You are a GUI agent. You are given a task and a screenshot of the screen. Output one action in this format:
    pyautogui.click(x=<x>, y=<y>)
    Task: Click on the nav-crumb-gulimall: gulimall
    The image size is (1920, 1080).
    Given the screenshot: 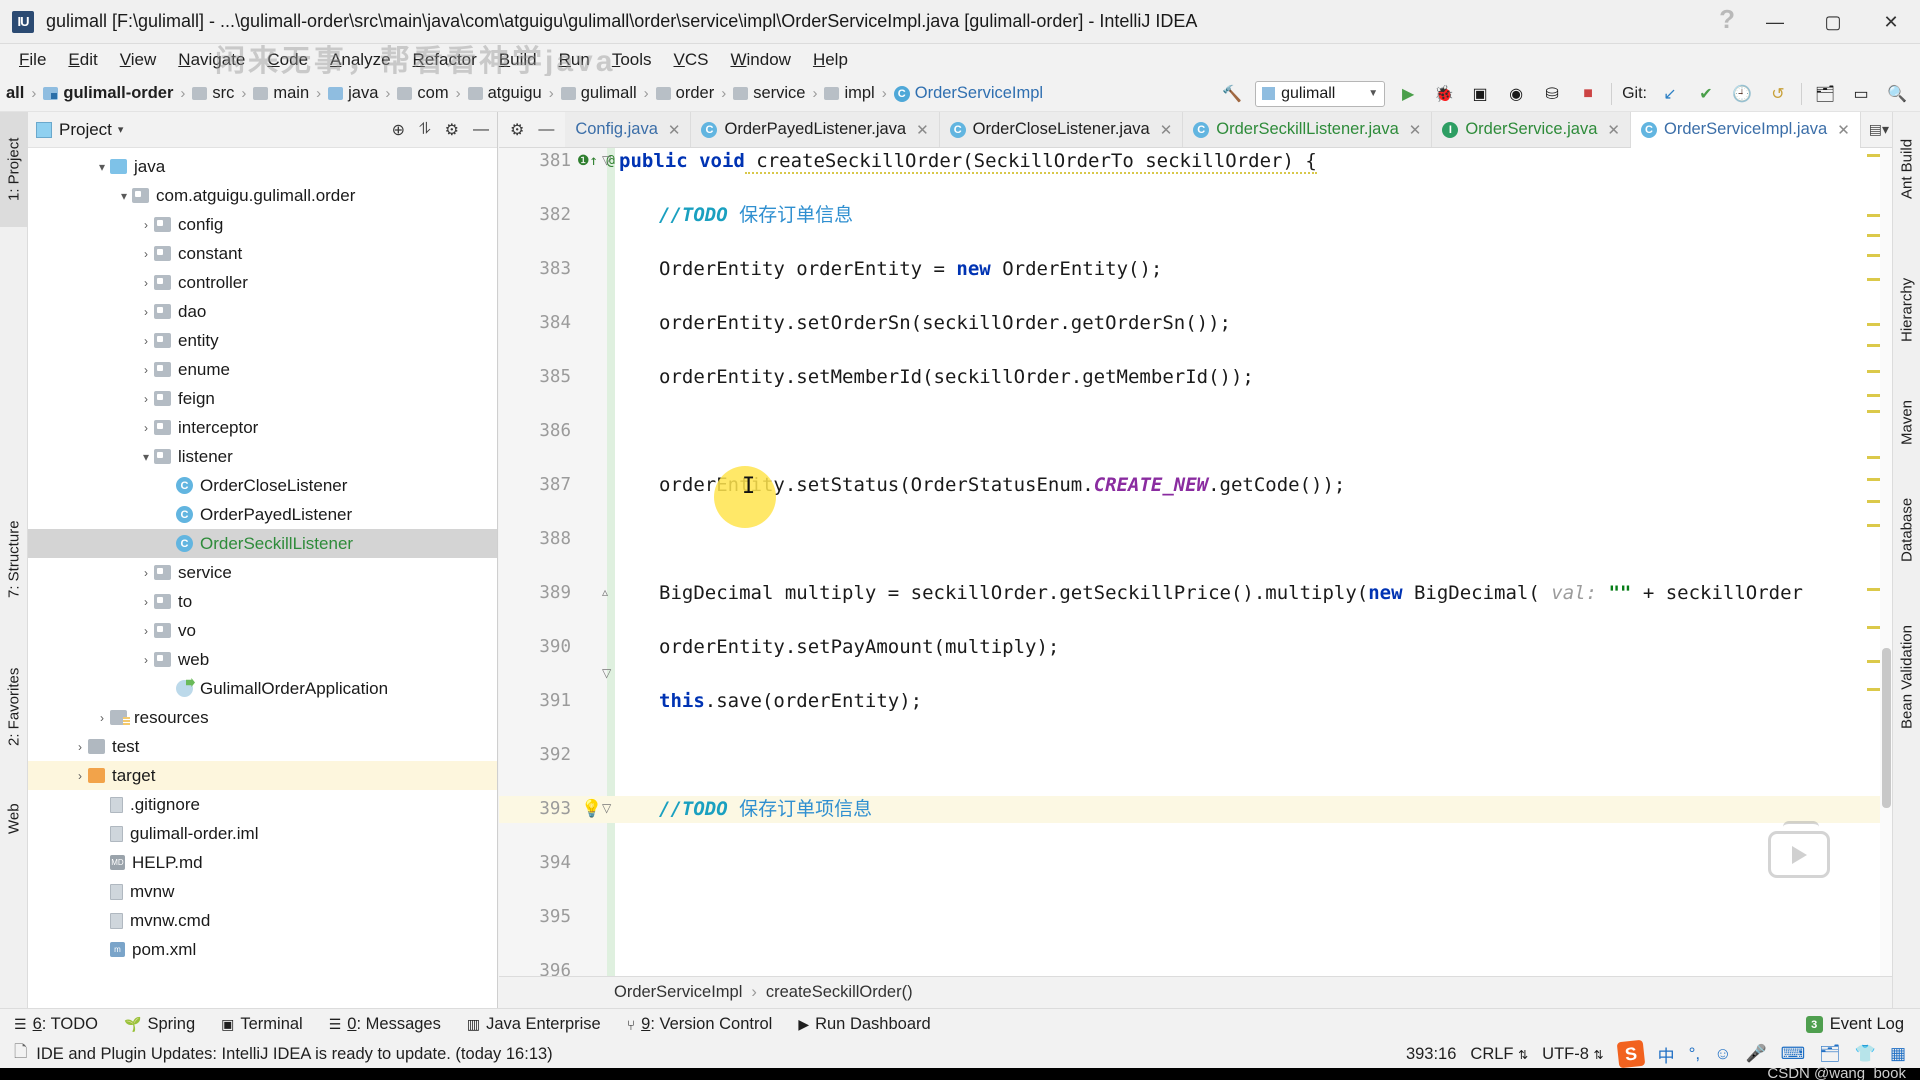 What is the action you would take?
    pyautogui.click(x=598, y=93)
    